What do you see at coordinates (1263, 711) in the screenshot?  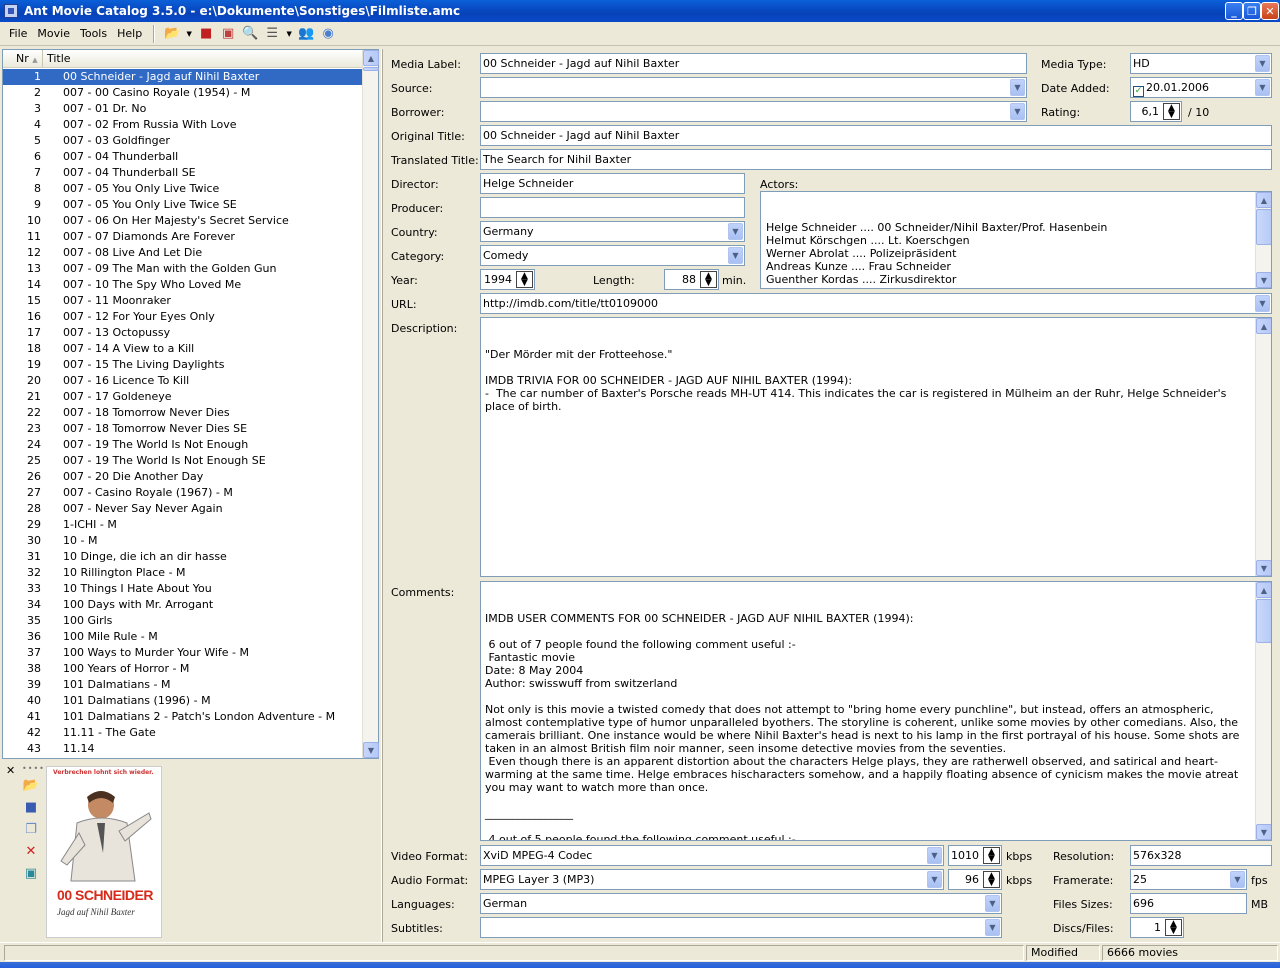 I see `comments-scrollbar: ▲ ▼` at bounding box center [1263, 711].